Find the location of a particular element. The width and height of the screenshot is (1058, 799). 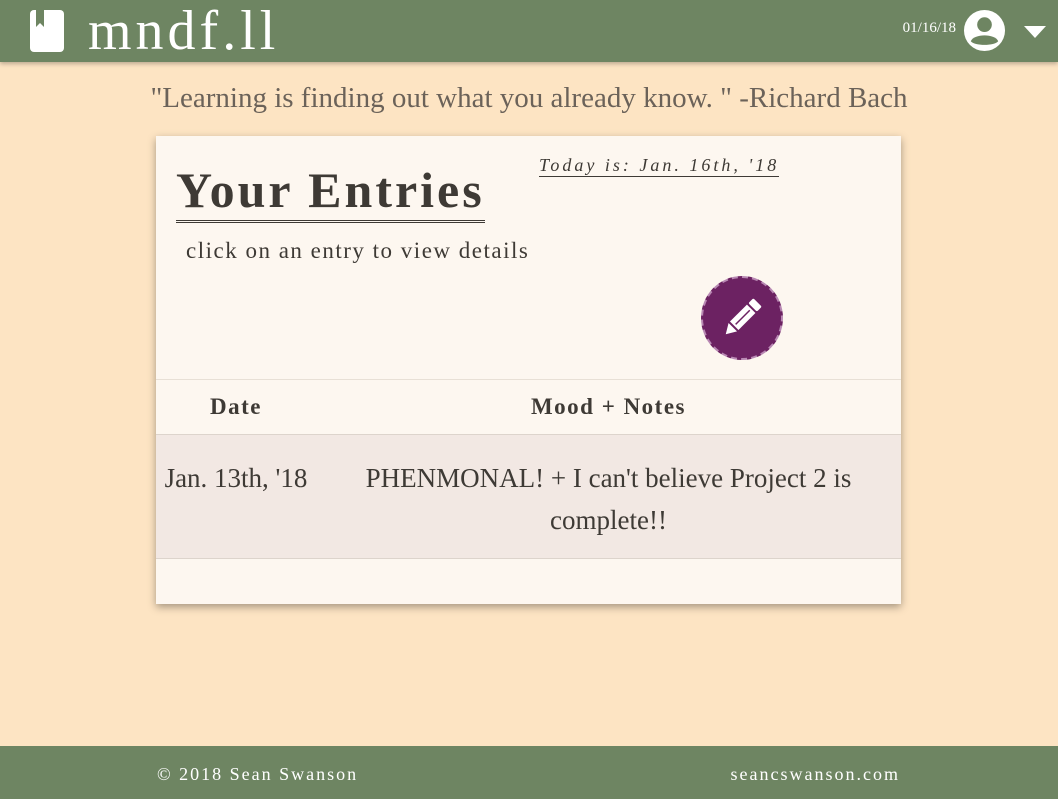

bookmark-icon is located at coordinates (47, 31).